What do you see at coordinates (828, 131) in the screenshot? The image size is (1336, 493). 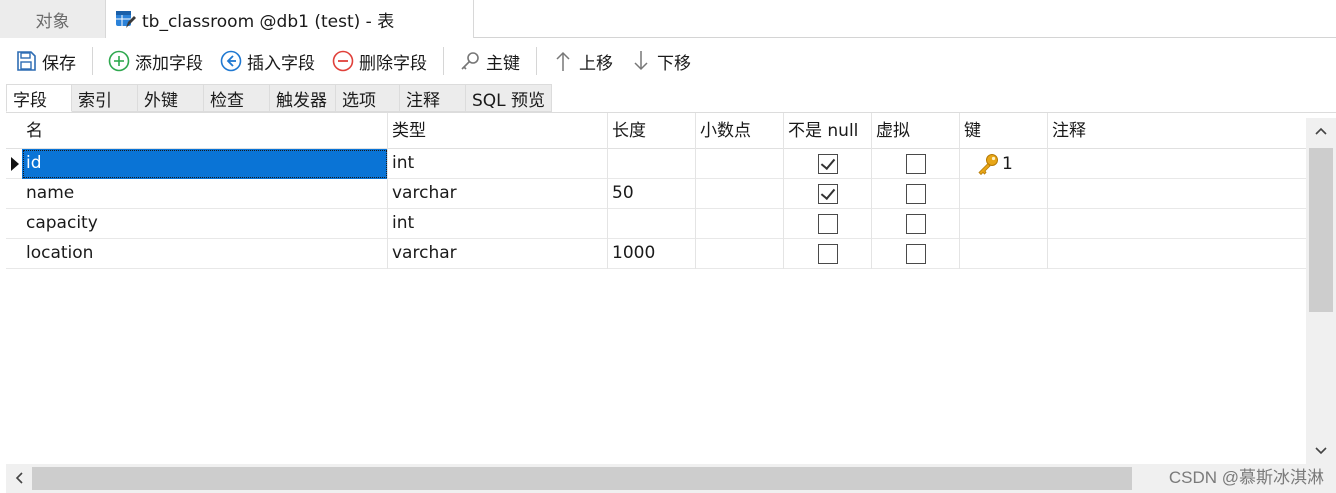 I see `column-header-not-null: 不是 null` at bounding box center [828, 131].